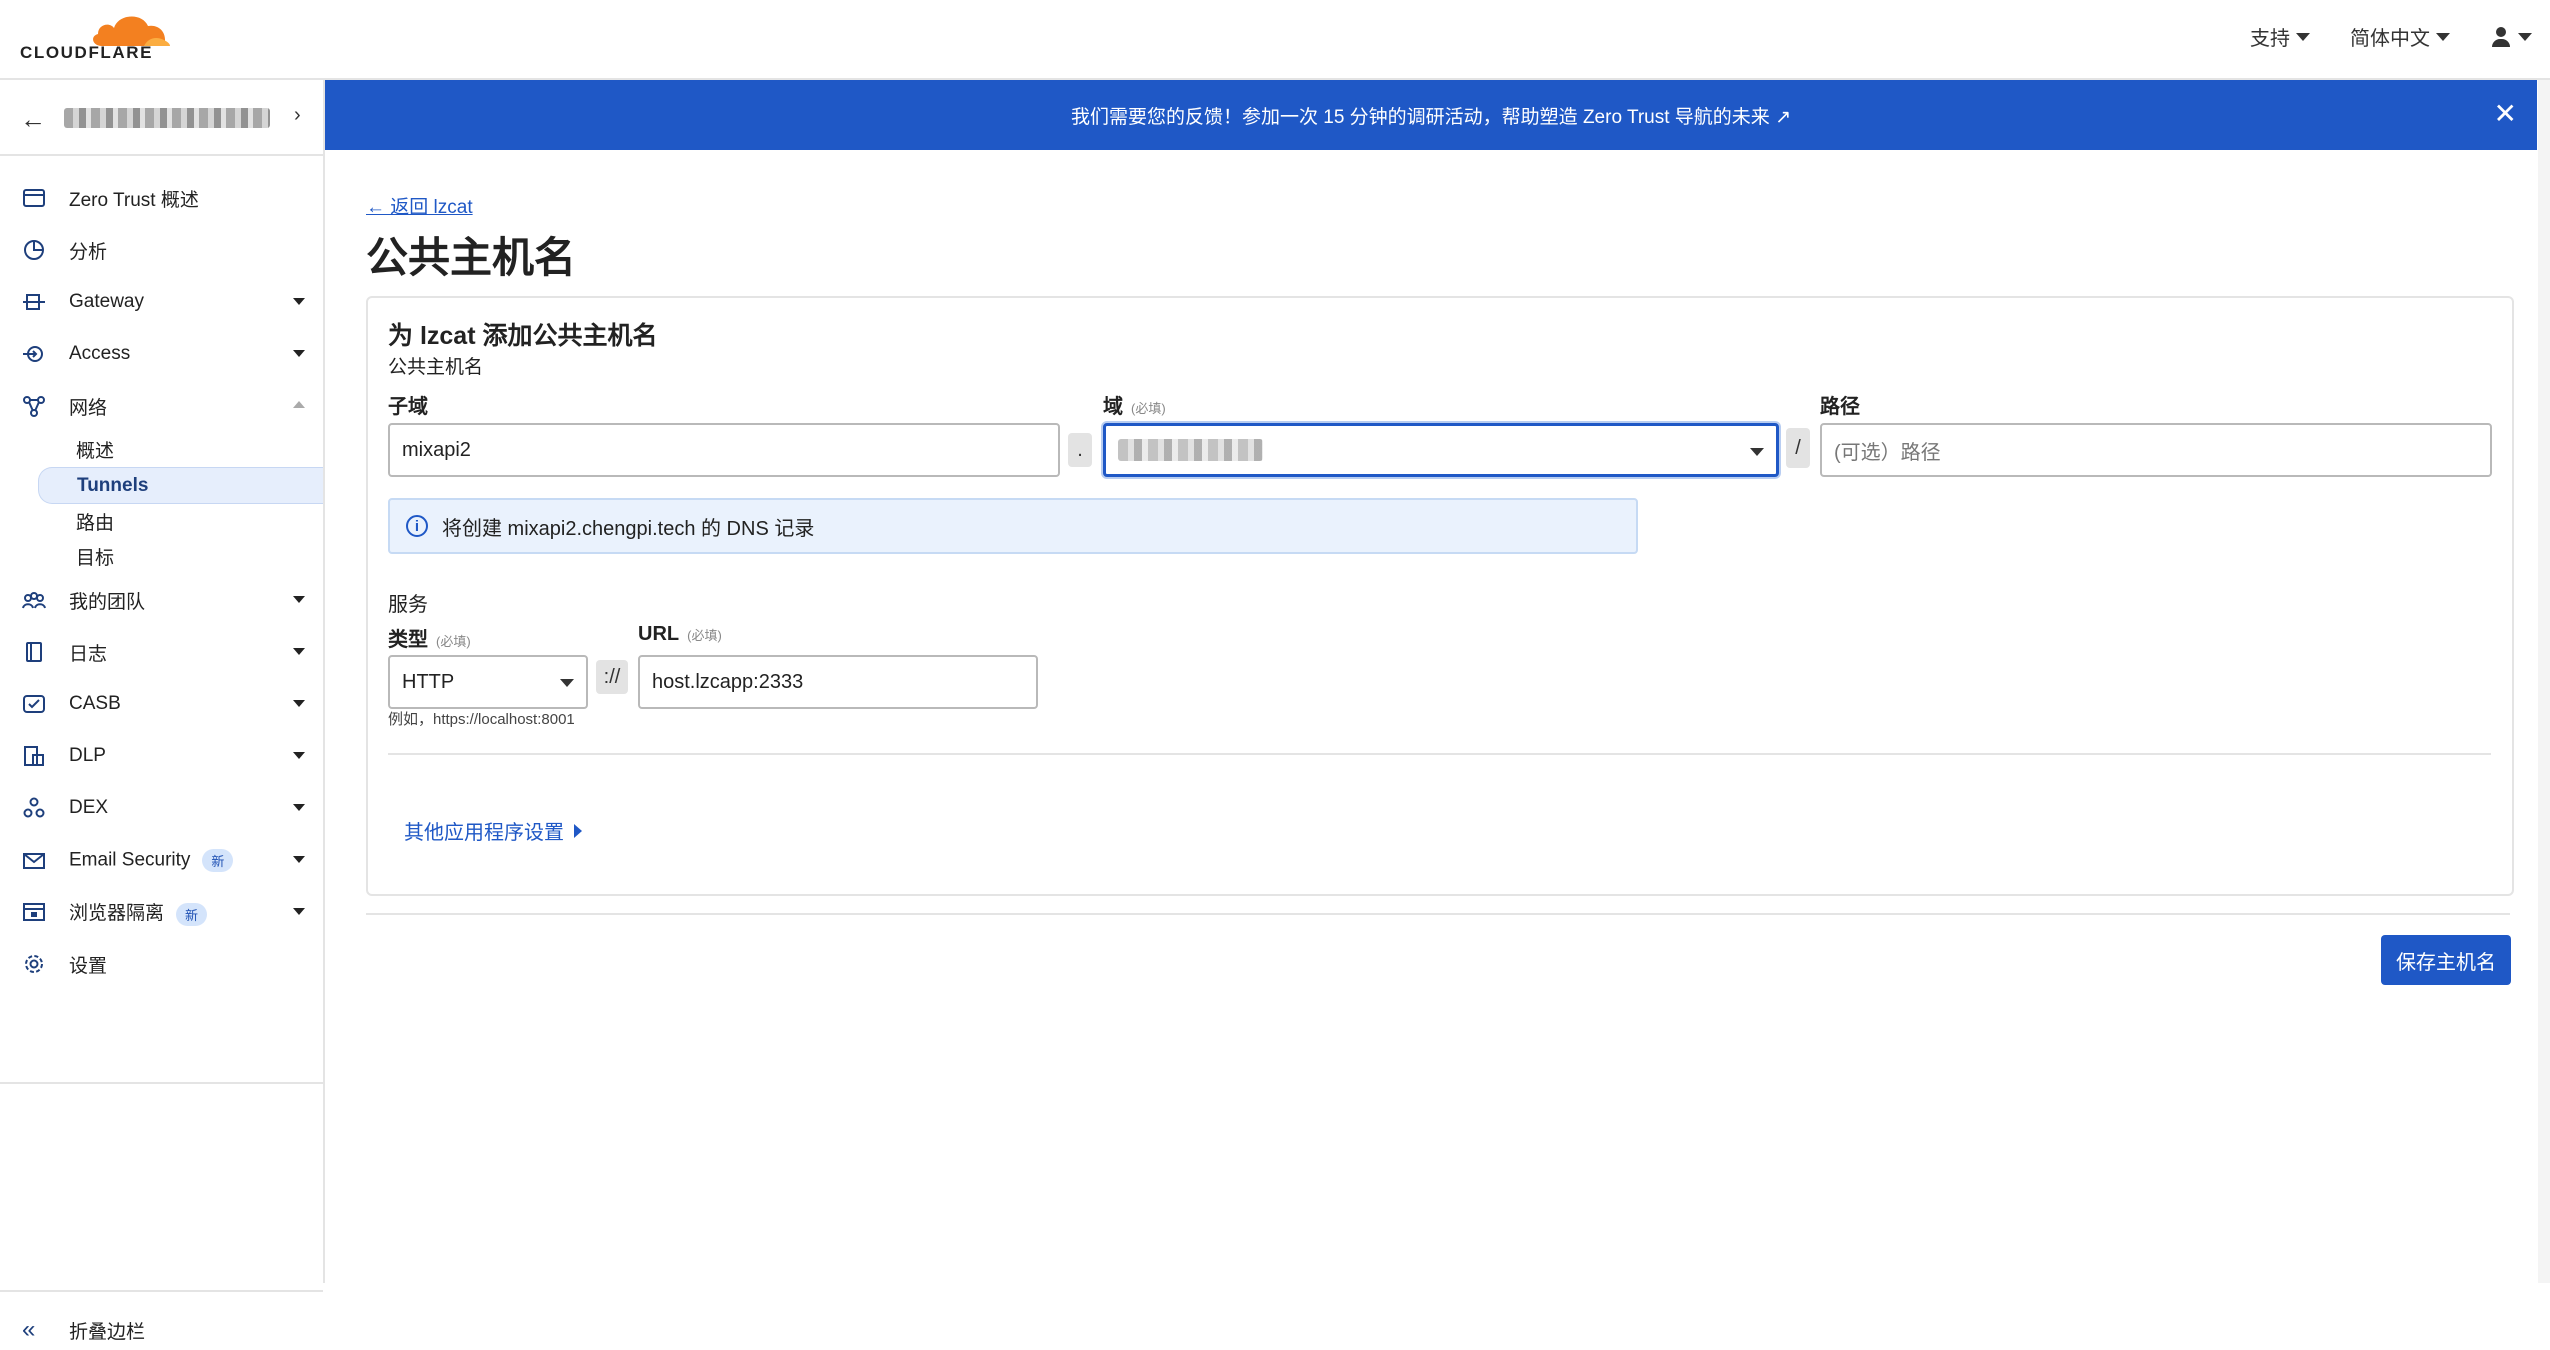 The height and width of the screenshot is (1350, 2550). I want to click on info-icon: i, so click(417, 526).